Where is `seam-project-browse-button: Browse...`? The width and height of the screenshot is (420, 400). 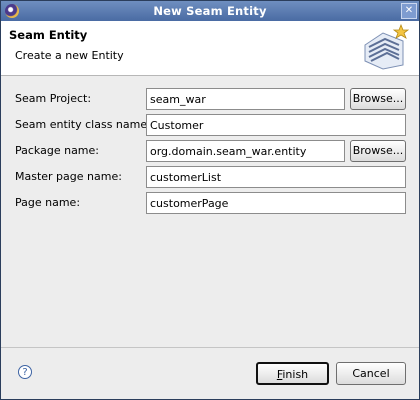 seam-project-browse-button: Browse... is located at coordinates (378, 99).